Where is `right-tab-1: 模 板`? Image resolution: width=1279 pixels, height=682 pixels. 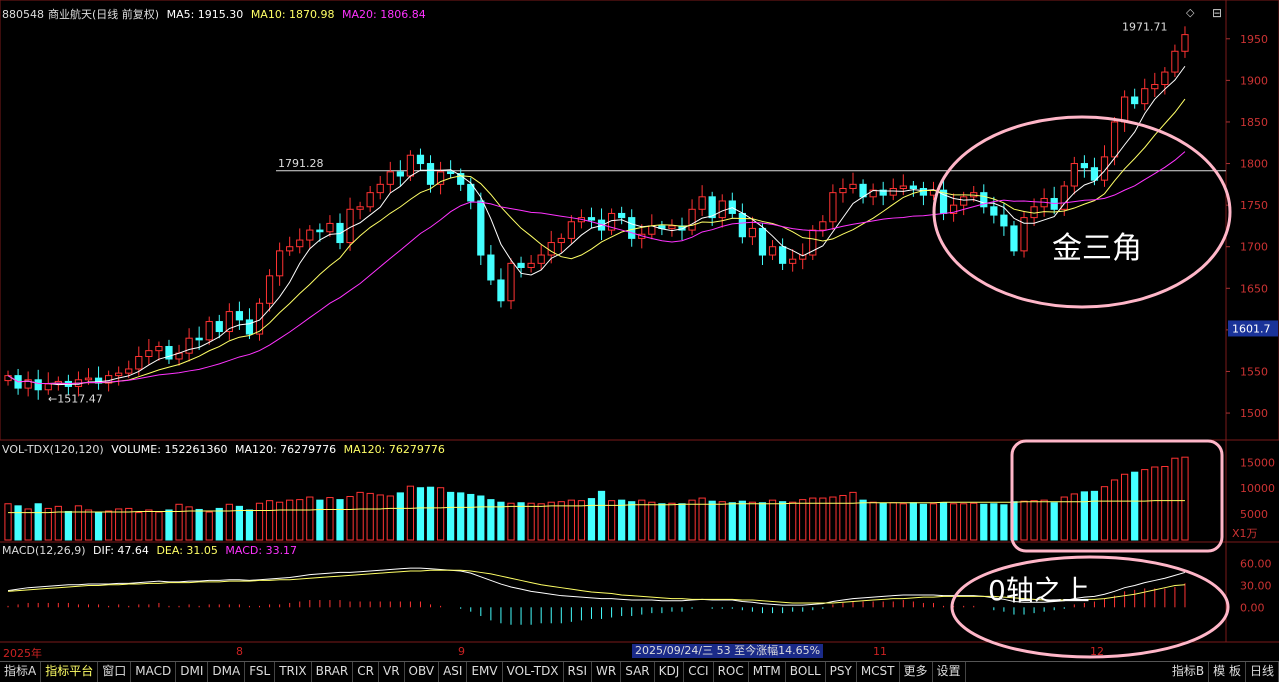 right-tab-1: 模 板 is located at coordinates (1227, 672).